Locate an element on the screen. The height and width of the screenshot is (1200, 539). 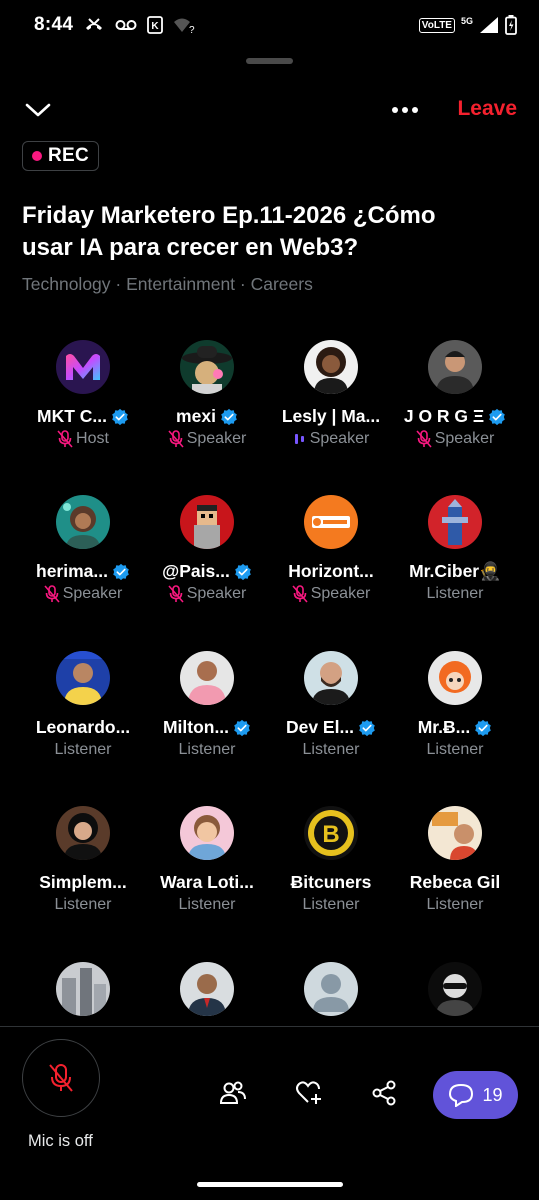
participant-item: @Pais... Speaker is located at coordinates (207, 549).